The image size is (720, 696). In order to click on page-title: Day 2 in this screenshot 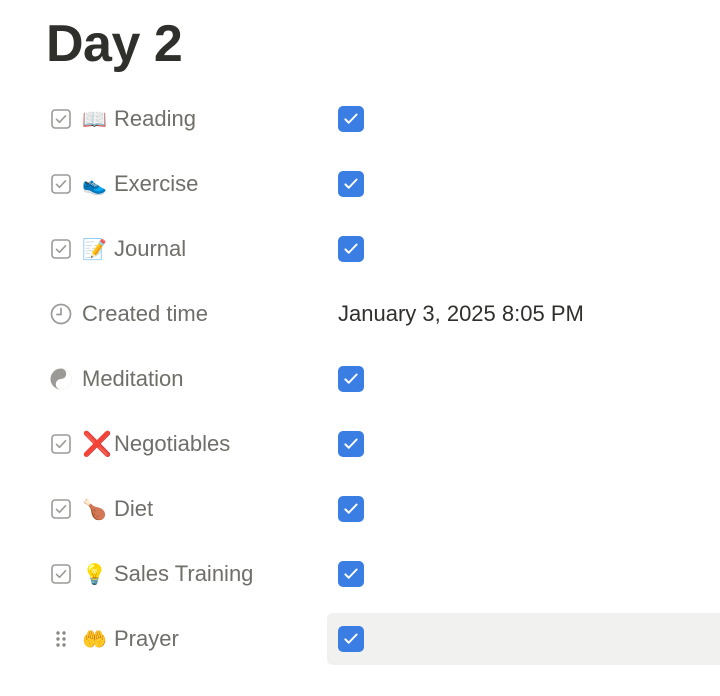, I will do `click(114, 44)`.